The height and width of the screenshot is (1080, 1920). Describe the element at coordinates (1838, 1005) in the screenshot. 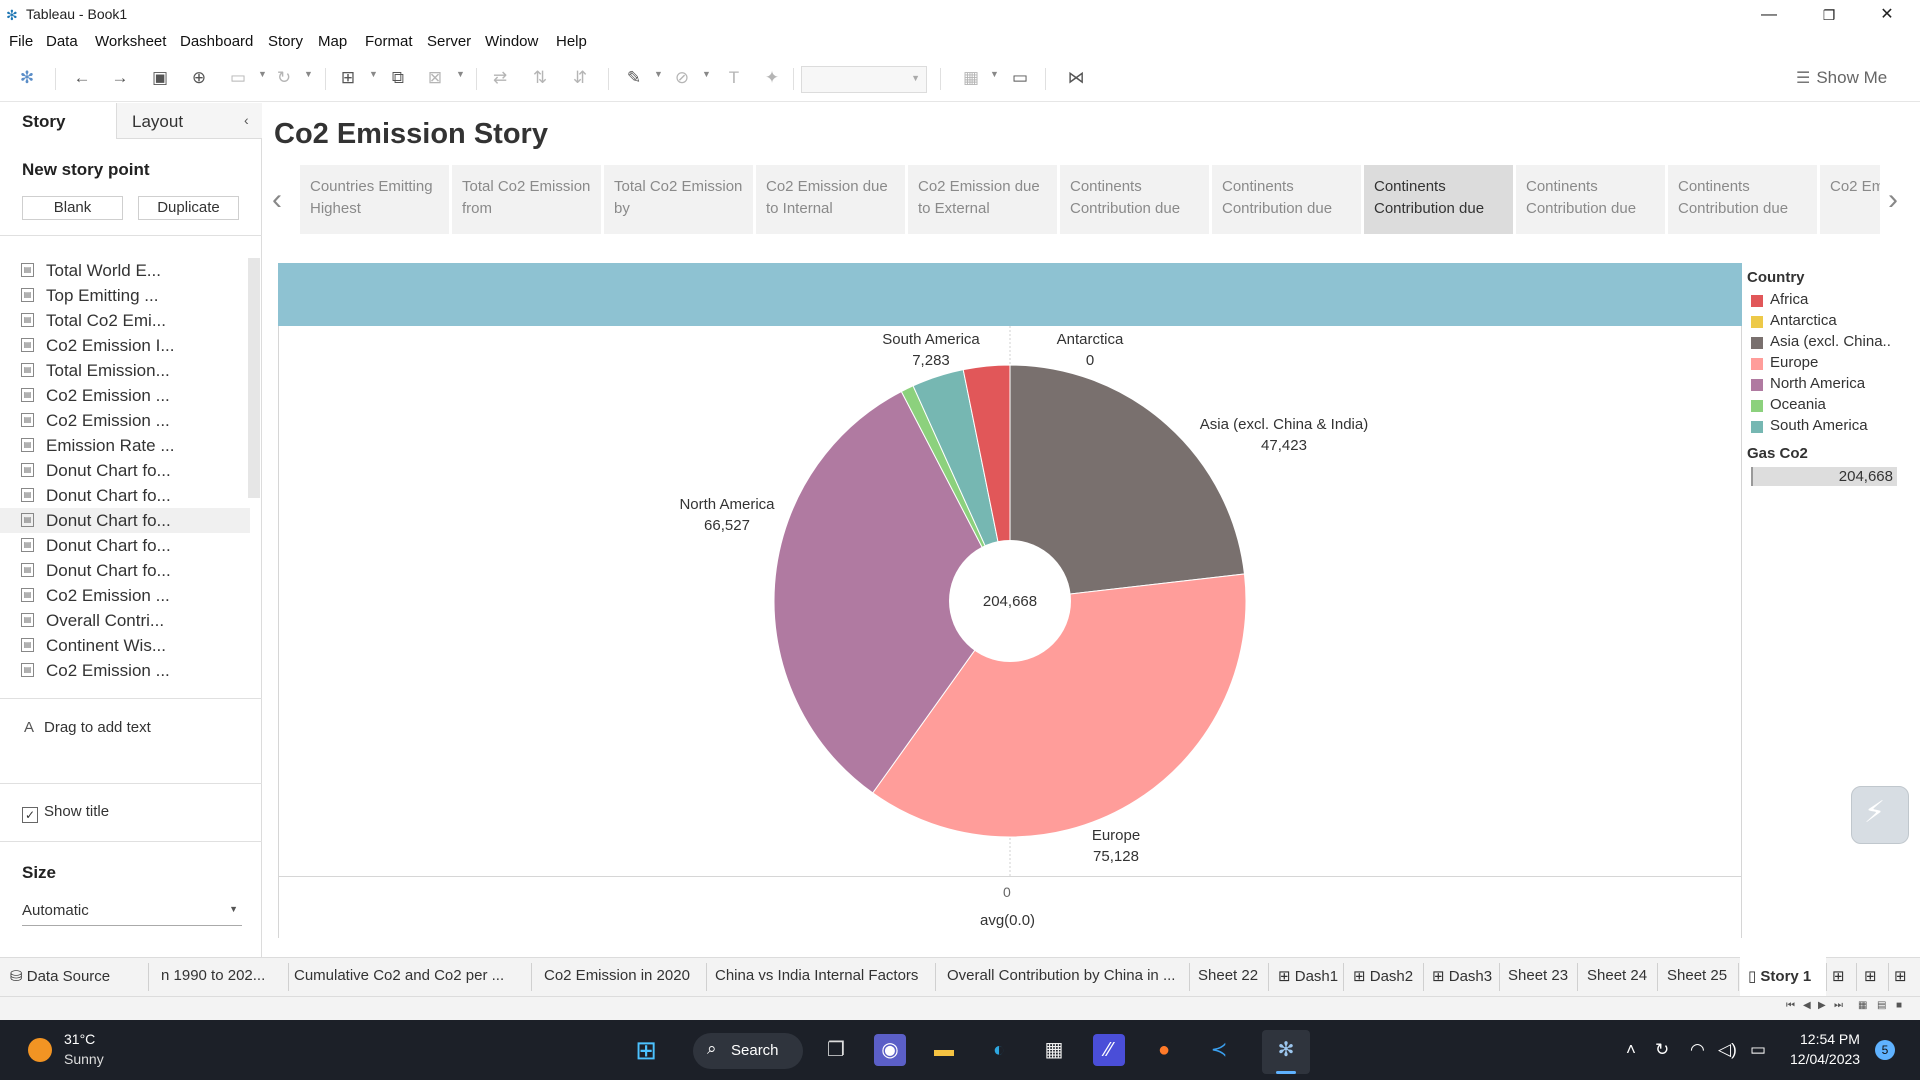

I see `last-sheet-icon: ⏭` at that location.